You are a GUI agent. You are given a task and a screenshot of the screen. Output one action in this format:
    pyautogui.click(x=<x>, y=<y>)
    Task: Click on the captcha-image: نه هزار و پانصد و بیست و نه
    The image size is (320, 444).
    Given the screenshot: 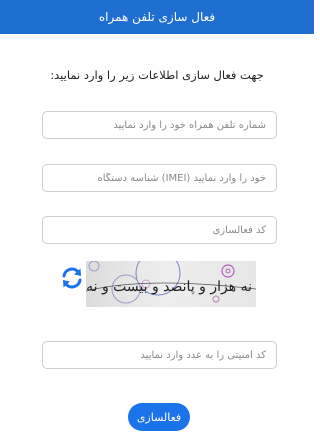 What is the action you would take?
    pyautogui.click(x=171, y=284)
    